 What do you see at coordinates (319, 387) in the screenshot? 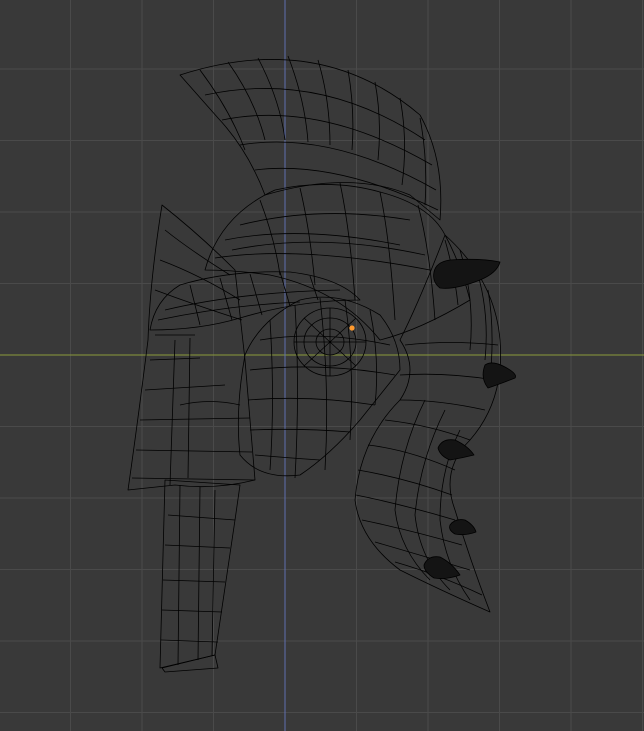
I see `cheek-plate-mesh` at bounding box center [319, 387].